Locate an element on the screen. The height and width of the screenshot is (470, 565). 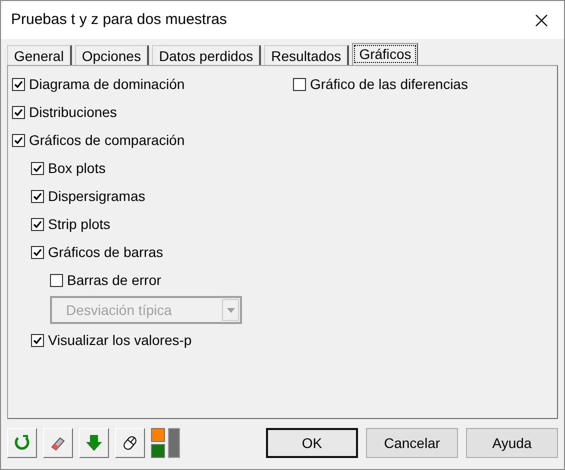
checkbox-label: Dispersigramas is located at coordinates (97, 196).